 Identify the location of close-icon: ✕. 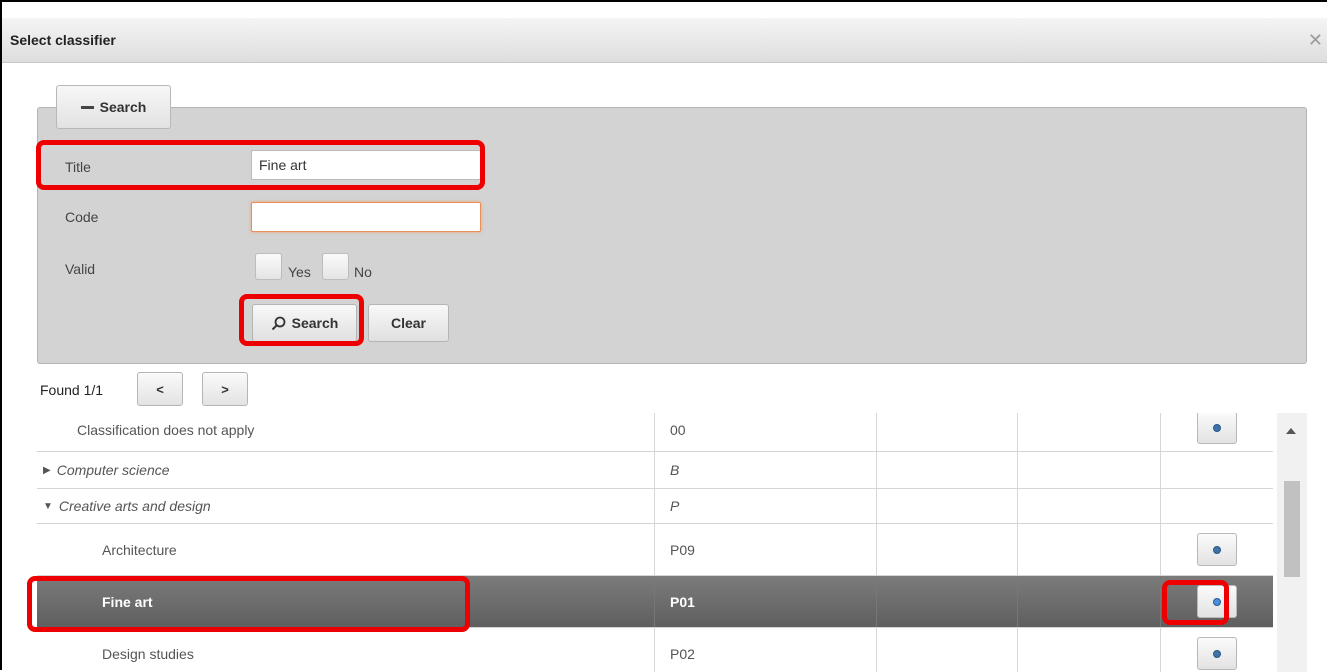
(1315, 40).